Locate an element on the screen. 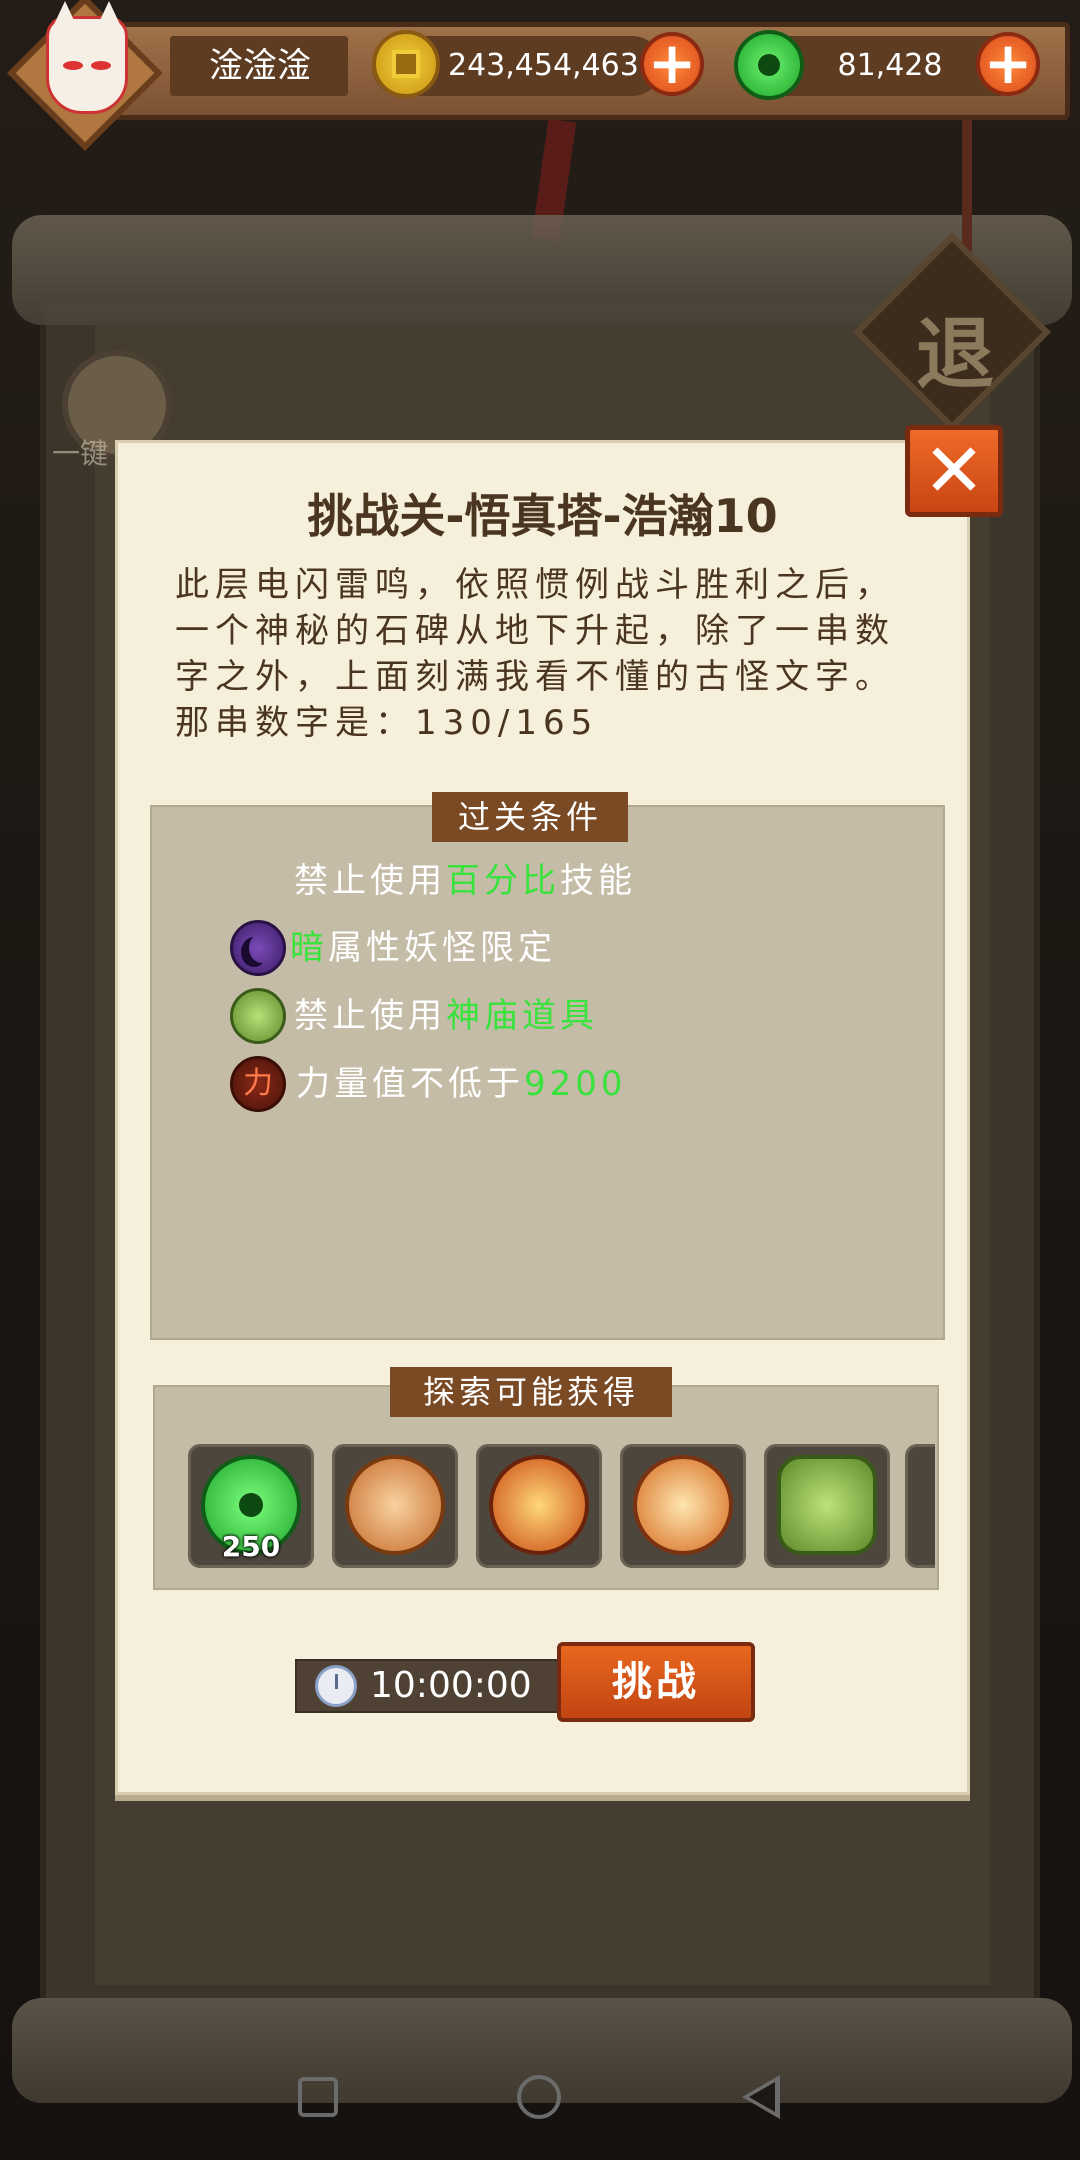 The height and width of the screenshot is (2160, 1080). avatar is located at coordinates (85, 75).